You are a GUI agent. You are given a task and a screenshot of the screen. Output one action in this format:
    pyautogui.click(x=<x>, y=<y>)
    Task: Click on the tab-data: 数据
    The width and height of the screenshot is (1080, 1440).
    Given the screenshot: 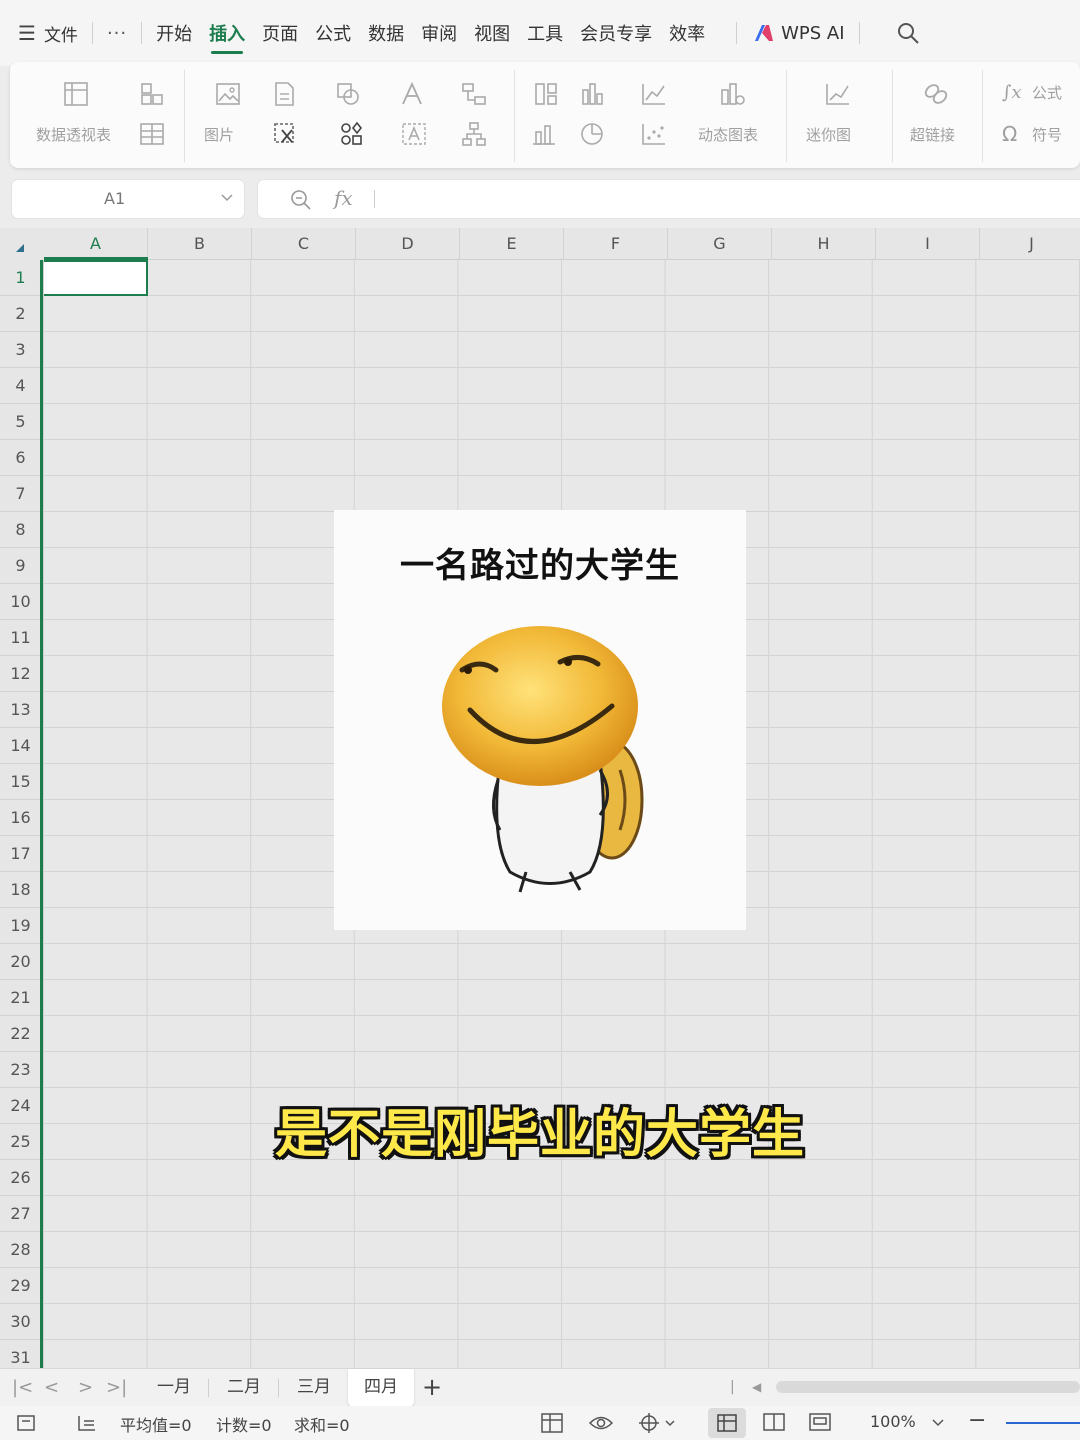 What is the action you would take?
    pyautogui.click(x=386, y=33)
    